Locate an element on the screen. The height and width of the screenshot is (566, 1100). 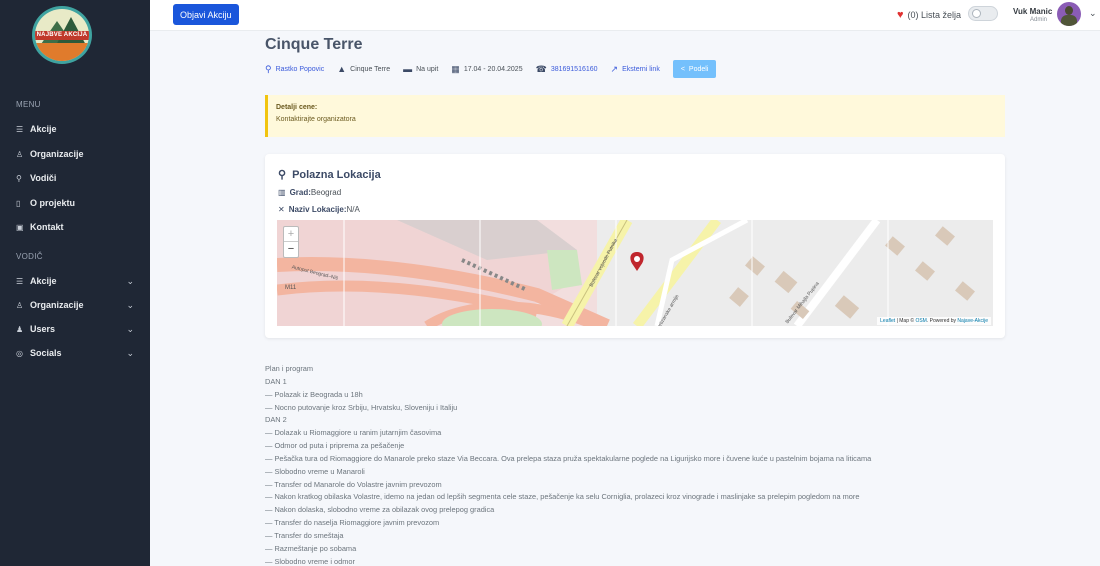
location-value: N/A is located at coordinates (353, 209).